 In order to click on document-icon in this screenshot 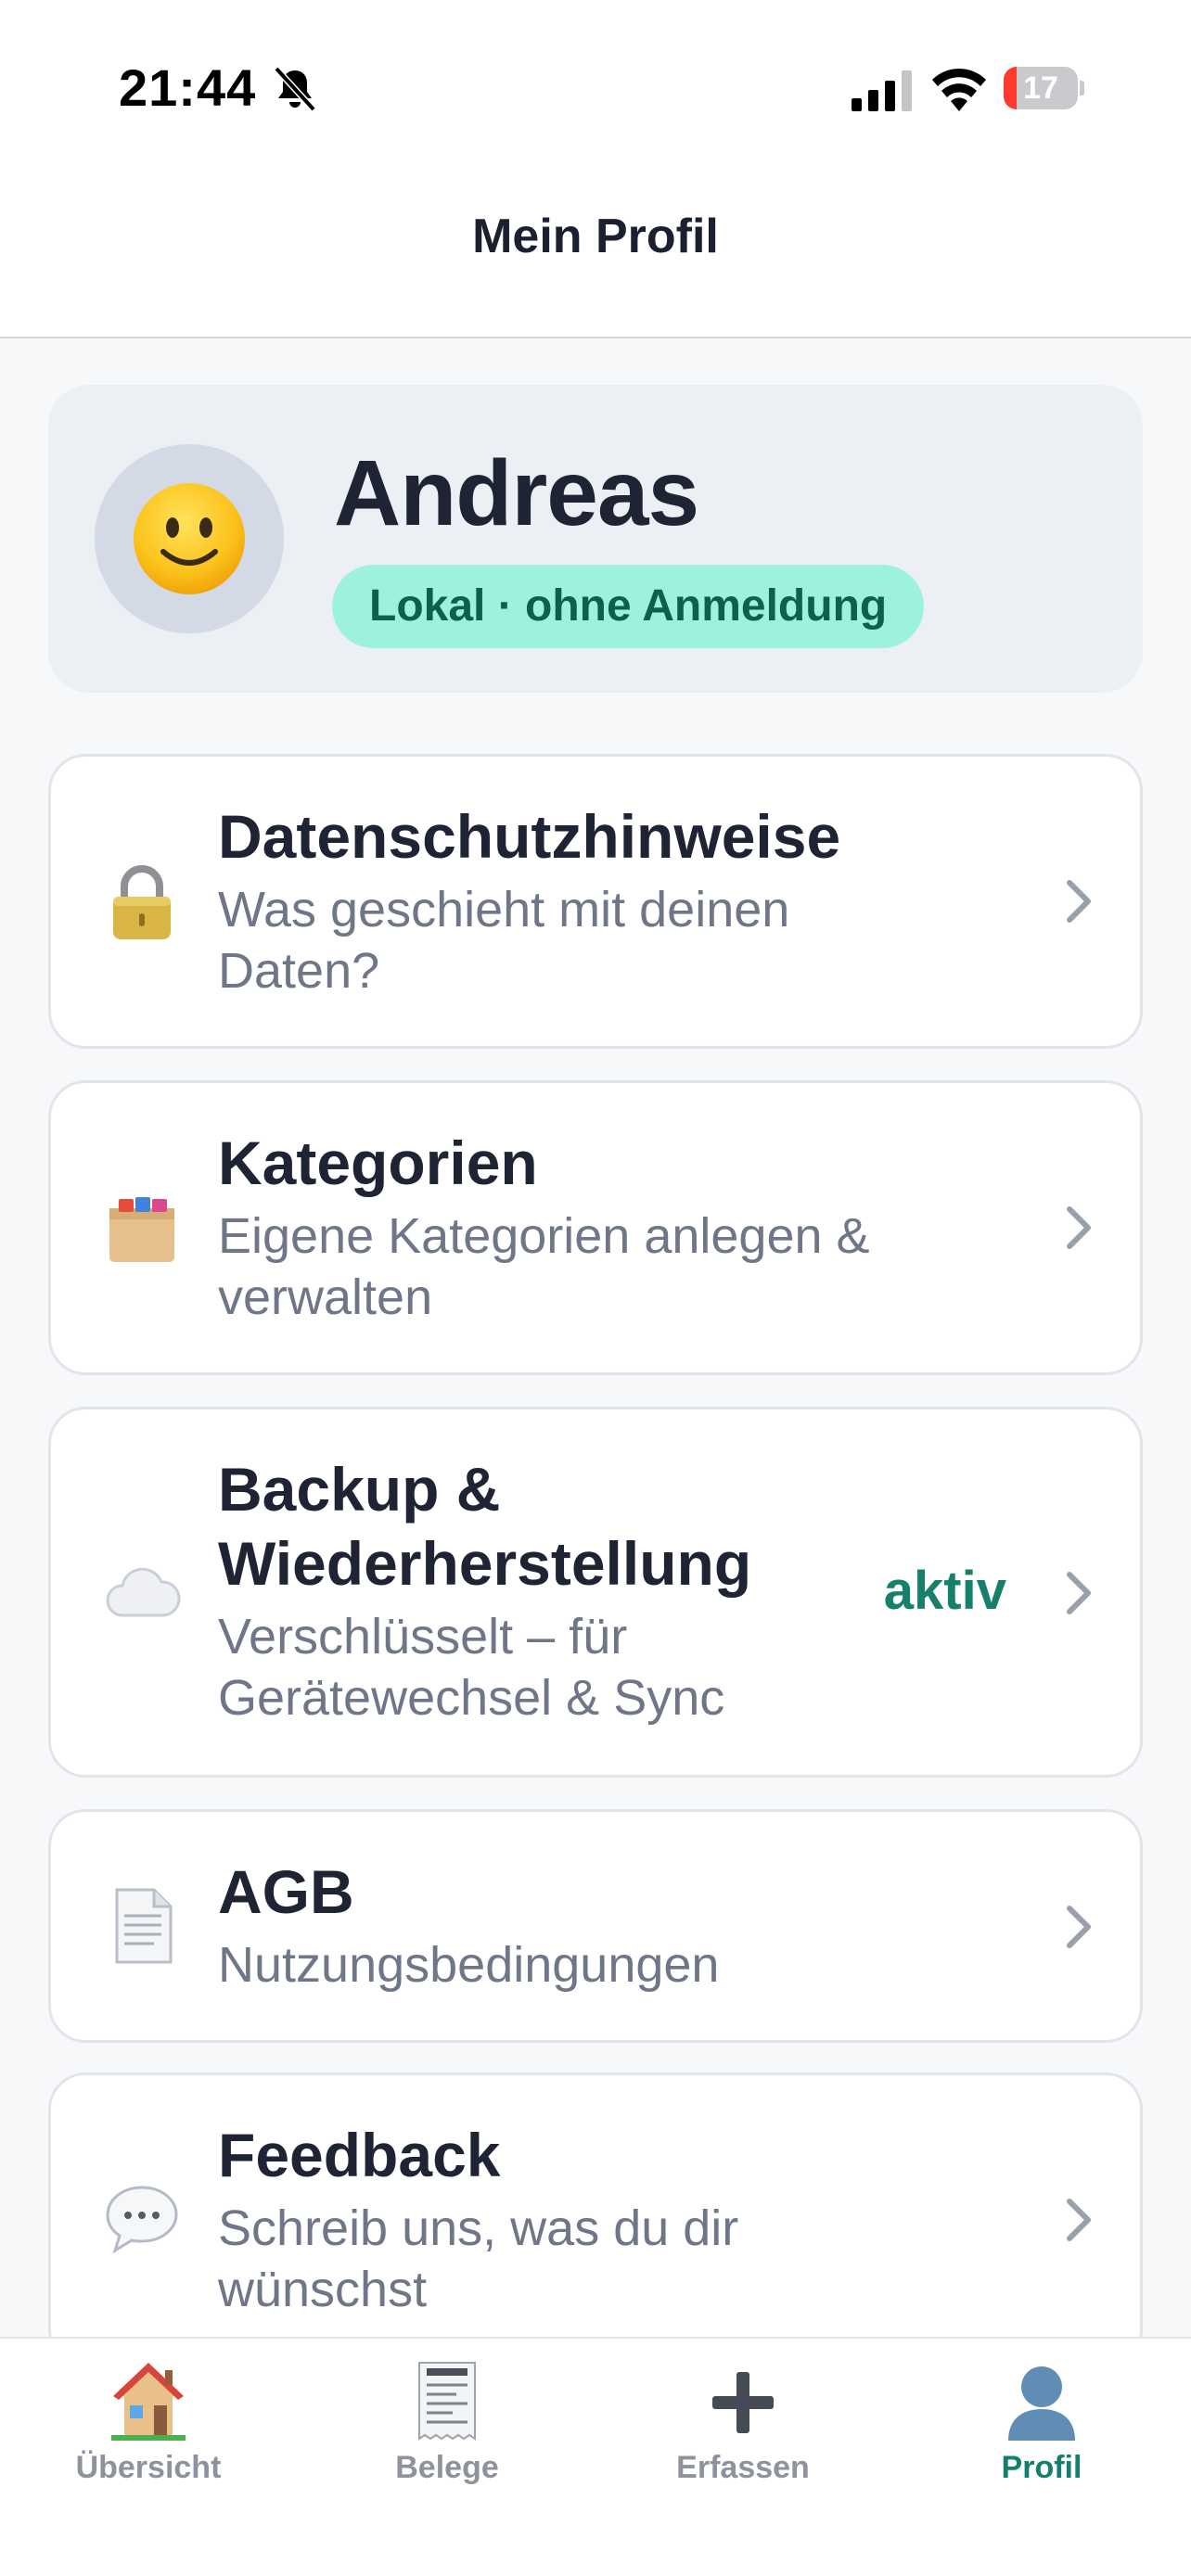, I will do `click(144, 1926)`.